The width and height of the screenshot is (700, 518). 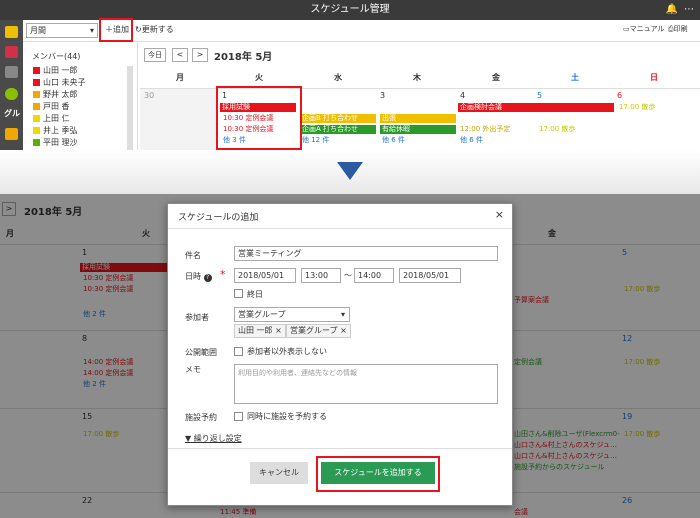 What do you see at coordinates (11, 134) in the screenshot?
I see `schedule-icon` at bounding box center [11, 134].